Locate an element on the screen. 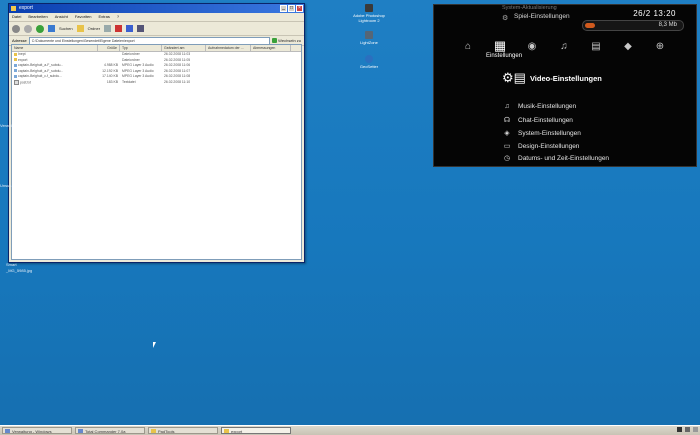 The width and height of the screenshot is (700, 435). task-button-active: export is located at coordinates (256, 430).